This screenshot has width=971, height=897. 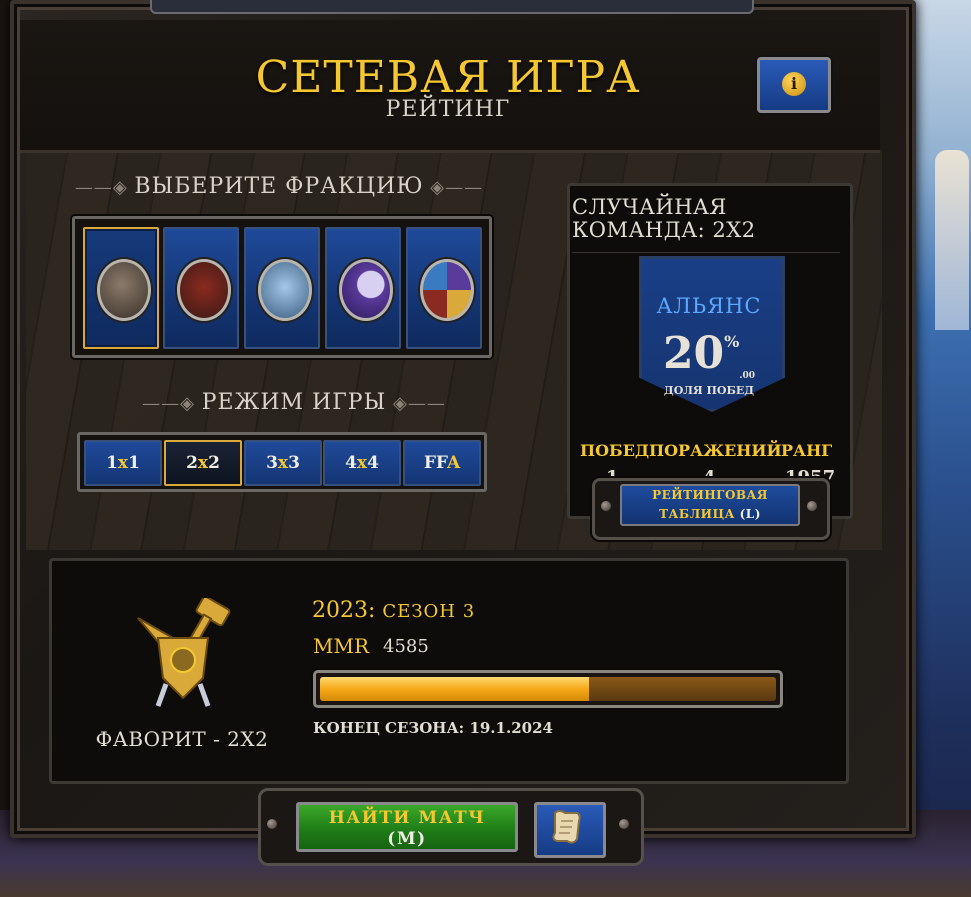 I want to click on faction-section-title: ——◈ ВЫБЕРИТЕ ФРАКЦИЮ ◈——, so click(x=279, y=186).